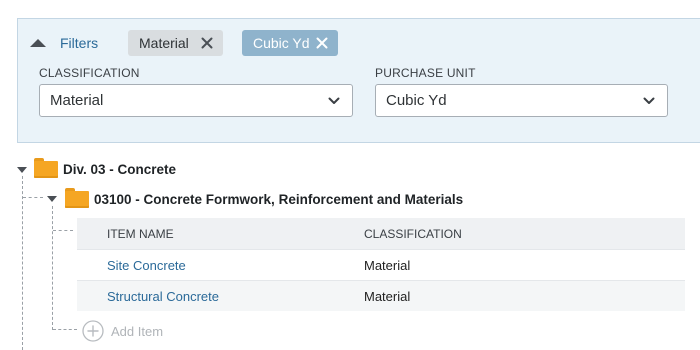 Image resolution: width=700 pixels, height=350 pixels. I want to click on add-item-label: Add Item, so click(137, 331).